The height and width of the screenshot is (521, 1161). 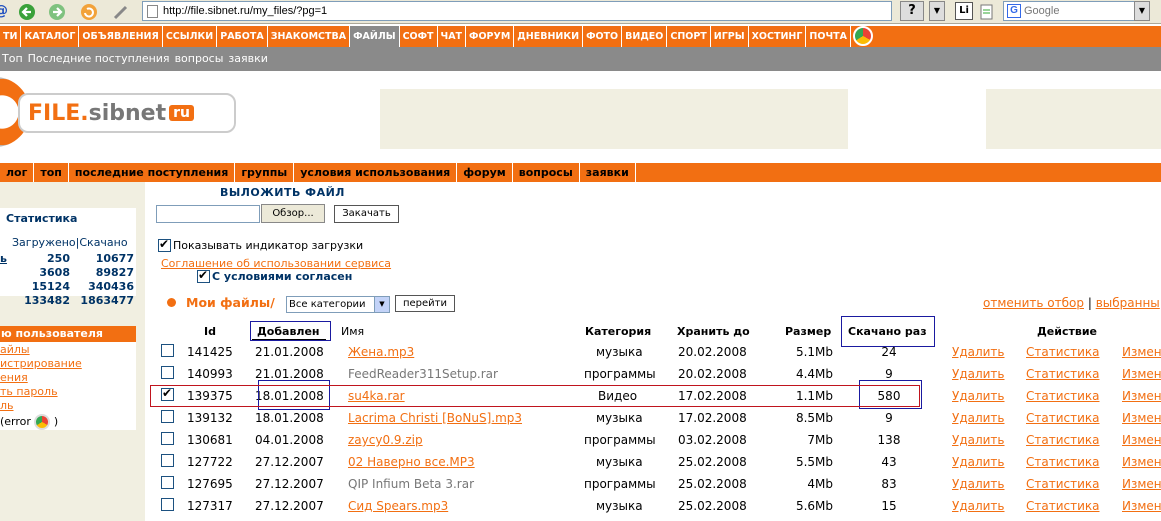 What do you see at coordinates (121, 36) in the screenshot?
I see `top-nav-item: ОБЪЯВЛЕНИЯ` at bounding box center [121, 36].